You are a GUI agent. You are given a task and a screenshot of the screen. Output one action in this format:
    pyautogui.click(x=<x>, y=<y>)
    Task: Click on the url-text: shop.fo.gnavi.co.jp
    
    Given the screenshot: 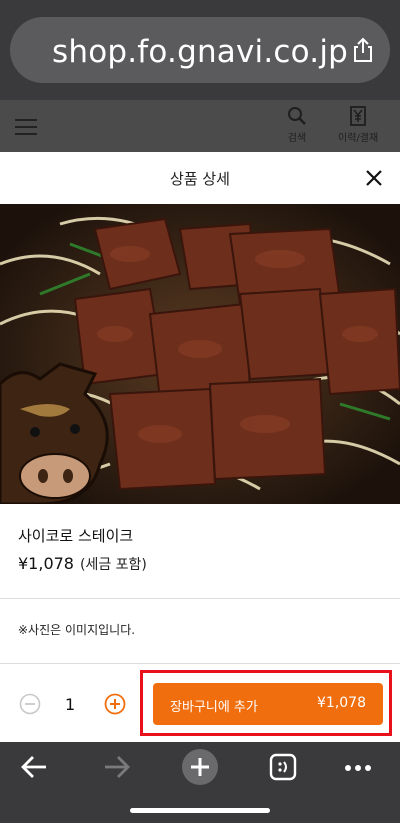 What is the action you would take?
    pyautogui.click(x=200, y=52)
    